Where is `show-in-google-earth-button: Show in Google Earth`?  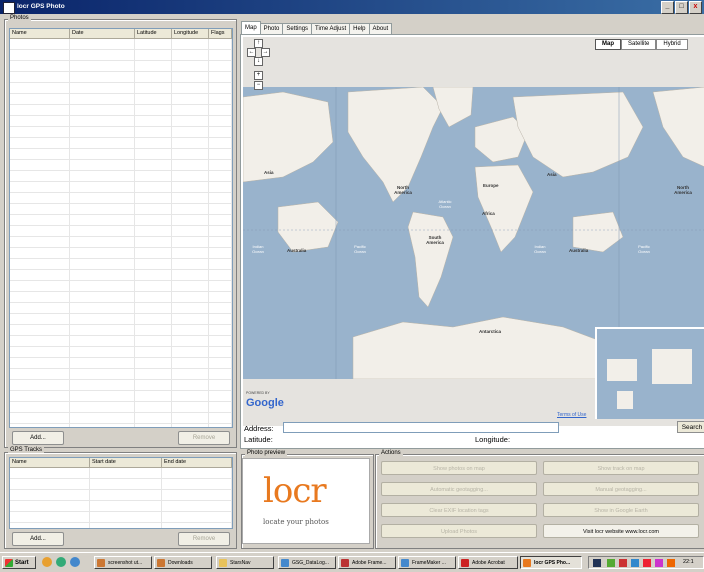
show-in-google-earth-button: Show in Google Earth is located at coordinates (621, 510).